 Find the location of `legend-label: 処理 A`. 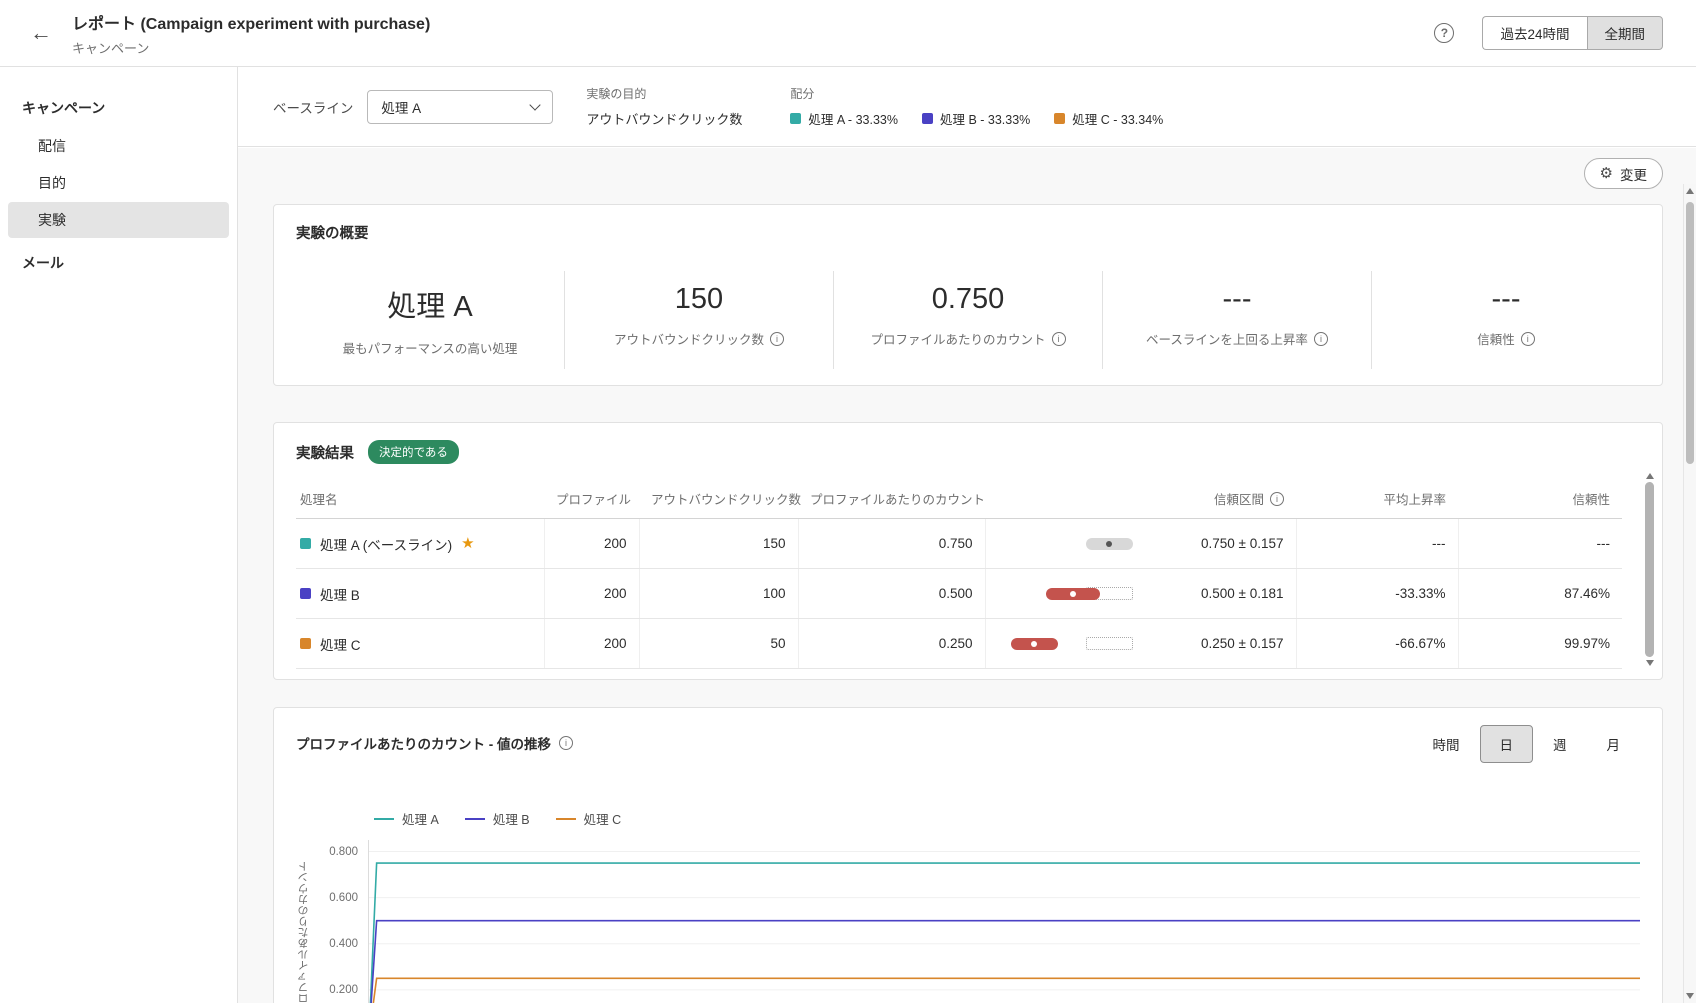

legend-label: 処理 A is located at coordinates (420, 820).